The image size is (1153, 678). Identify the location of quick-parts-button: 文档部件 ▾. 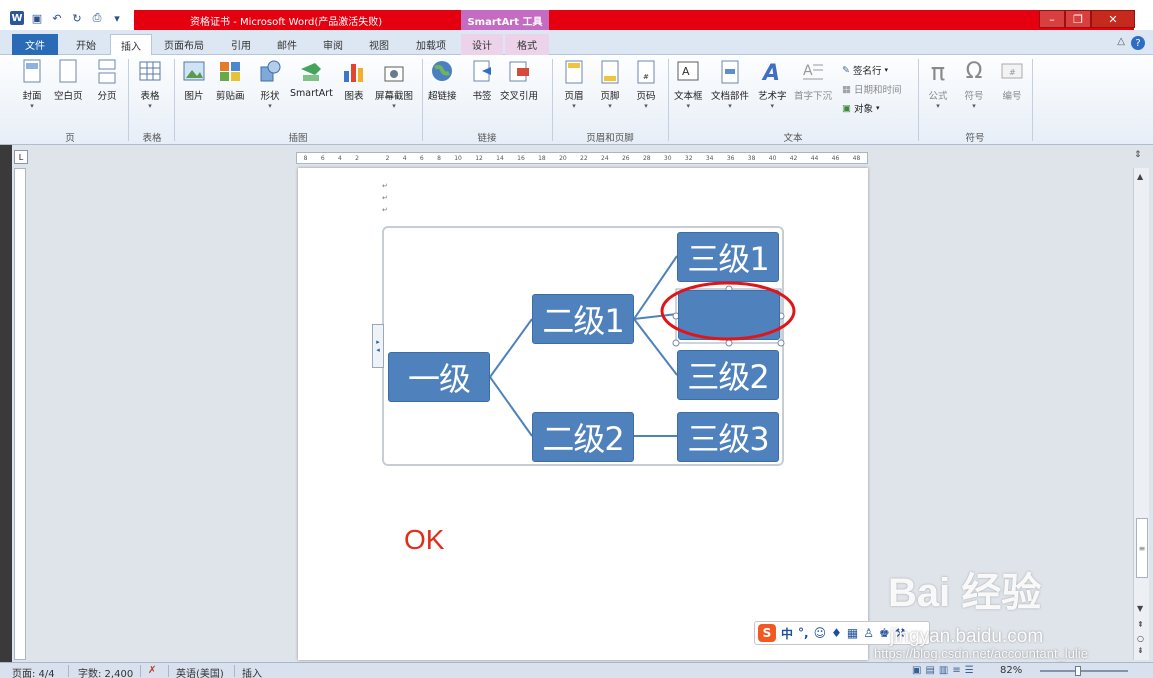
(730, 84).